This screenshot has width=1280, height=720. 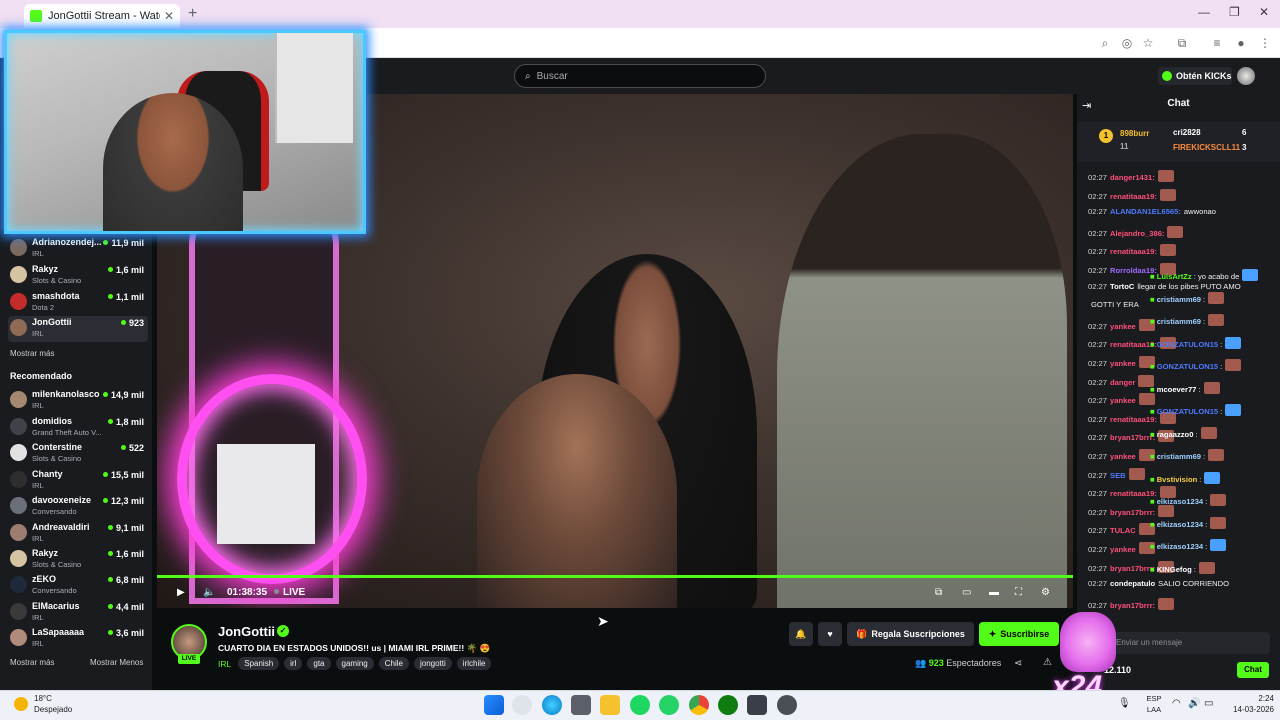 What do you see at coordinates (53, 709) in the screenshot?
I see `weather-description: Despejado` at bounding box center [53, 709].